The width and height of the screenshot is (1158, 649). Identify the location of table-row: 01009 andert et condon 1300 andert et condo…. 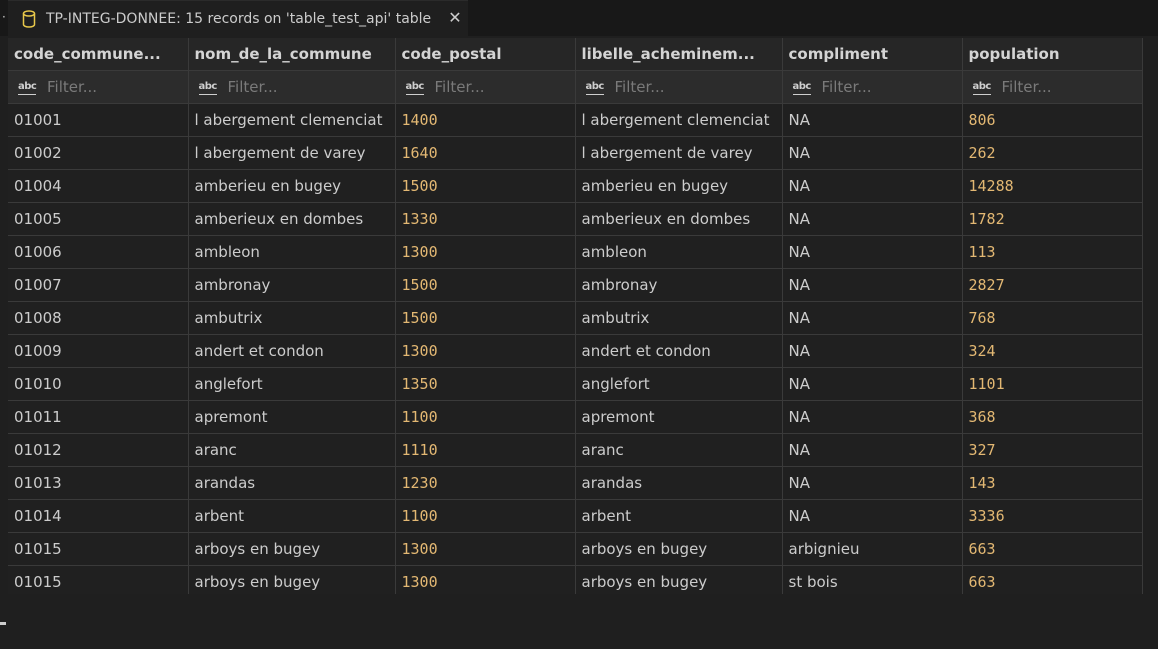
(575, 351).